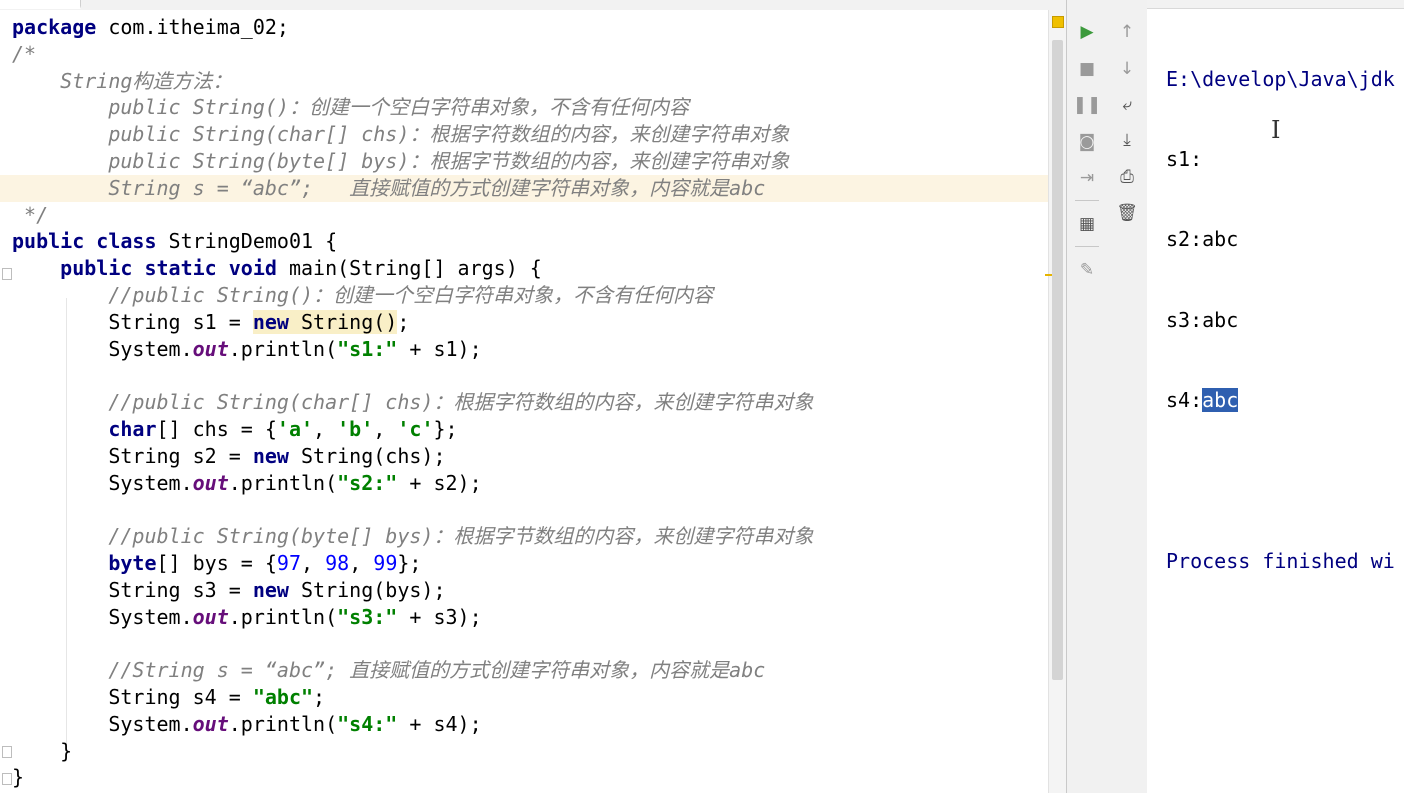 This screenshot has width=1404, height=793. What do you see at coordinates (1202, 319) in the screenshot?
I see `console-line-s3: s3:abc` at bounding box center [1202, 319].